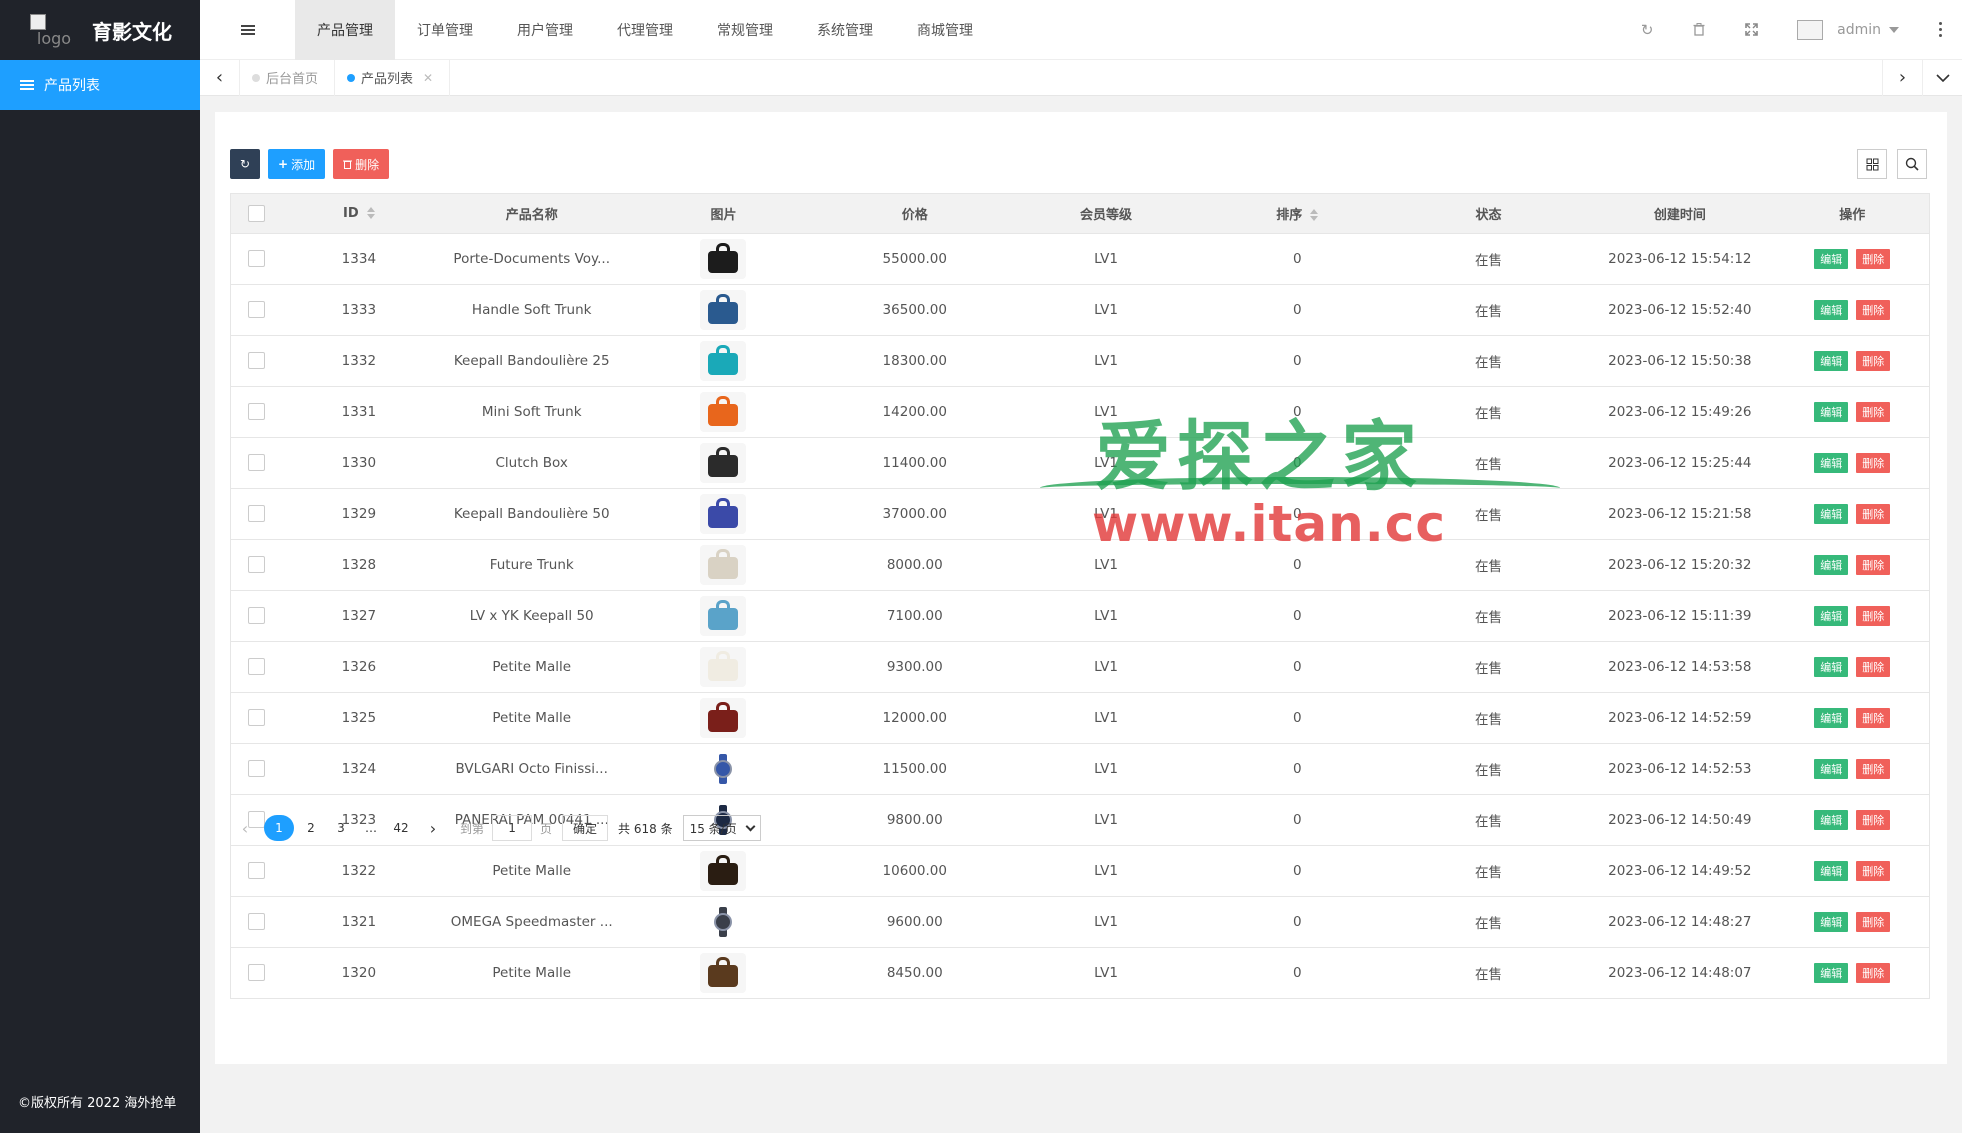 The image size is (1962, 1133). Describe the element at coordinates (428, 78) in the screenshot. I see `close-icon: ✕` at that location.